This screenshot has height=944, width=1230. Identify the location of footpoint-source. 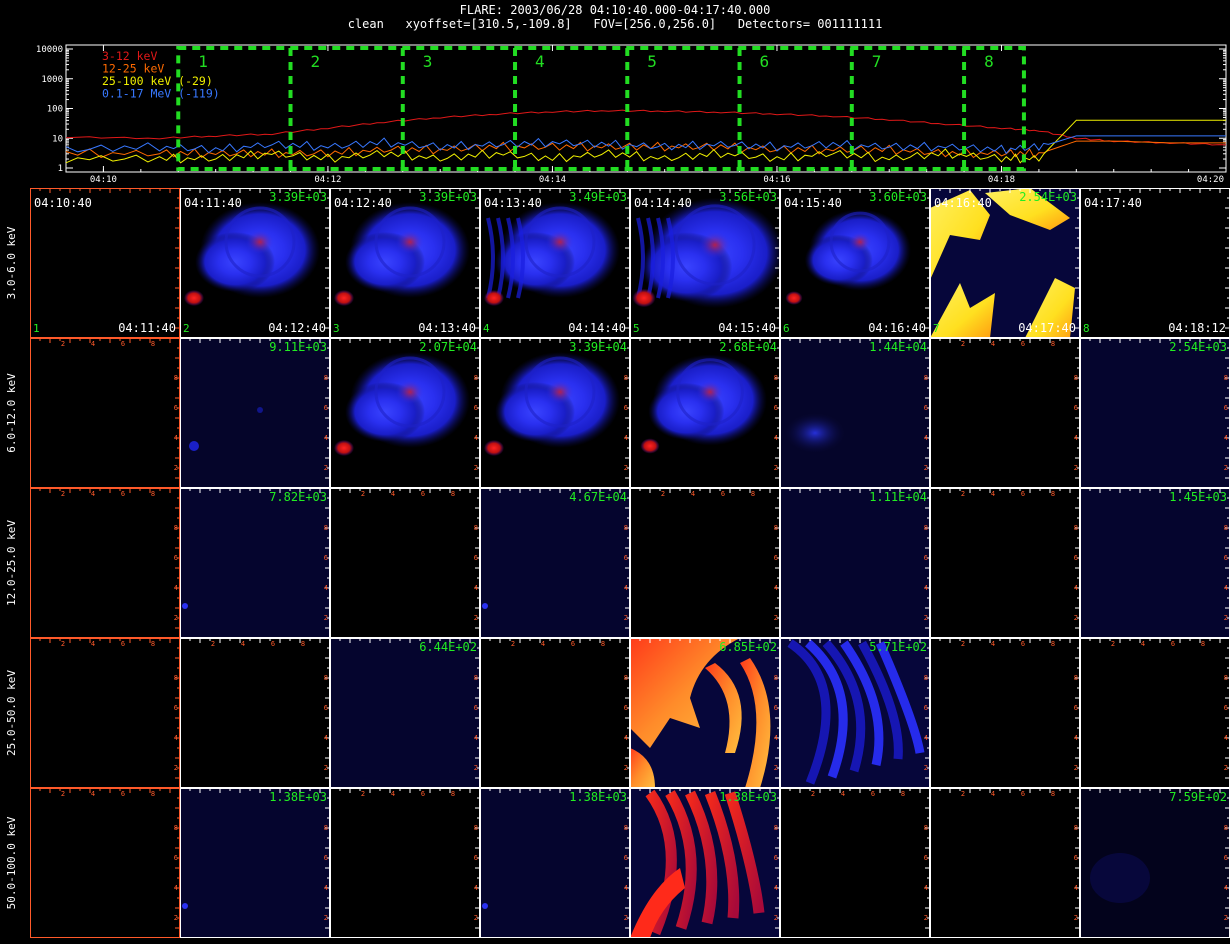
(644, 298).